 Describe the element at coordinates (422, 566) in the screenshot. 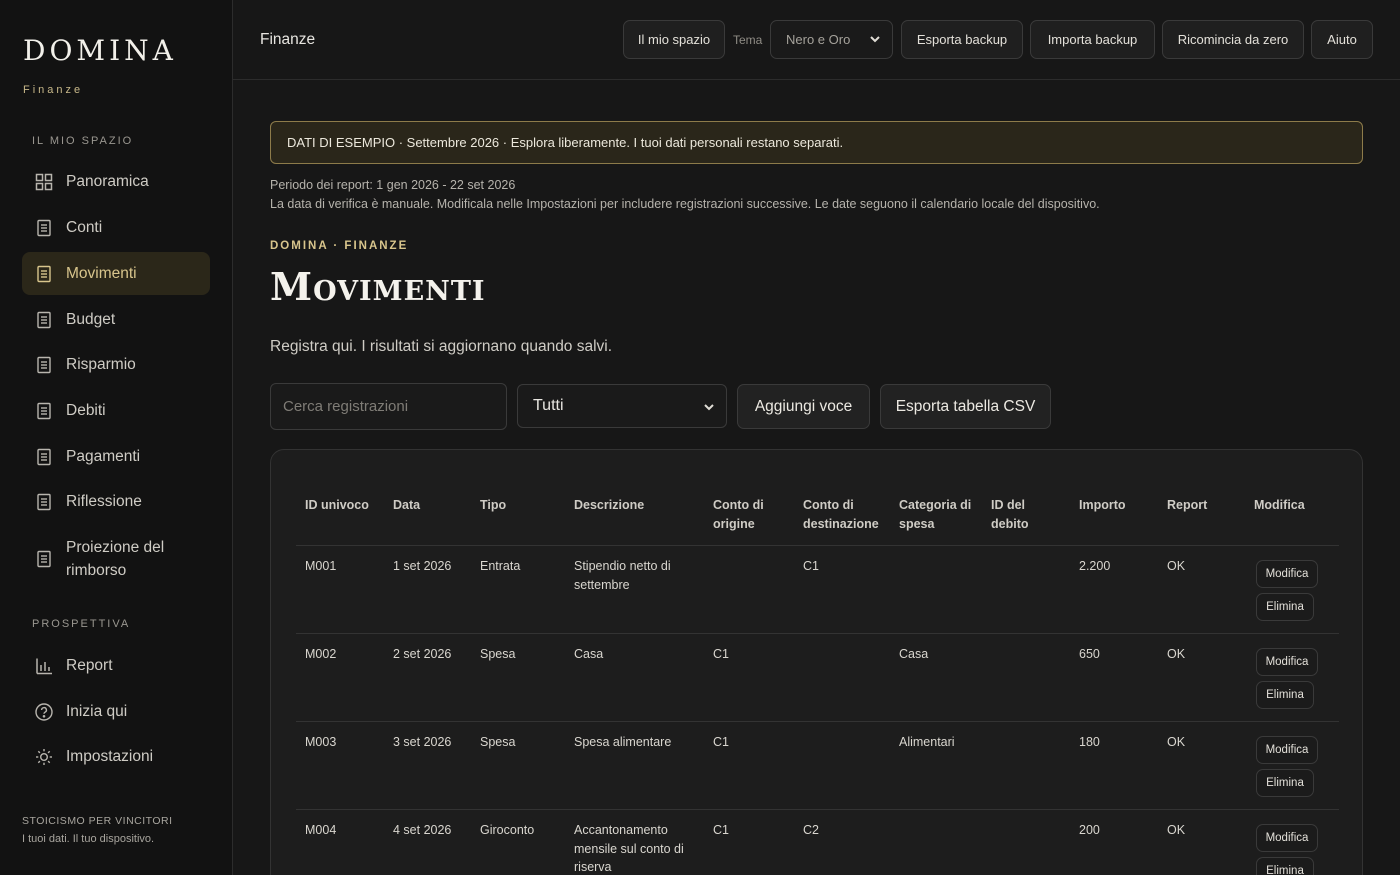

I see `cell-date: 1 set 2026` at that location.